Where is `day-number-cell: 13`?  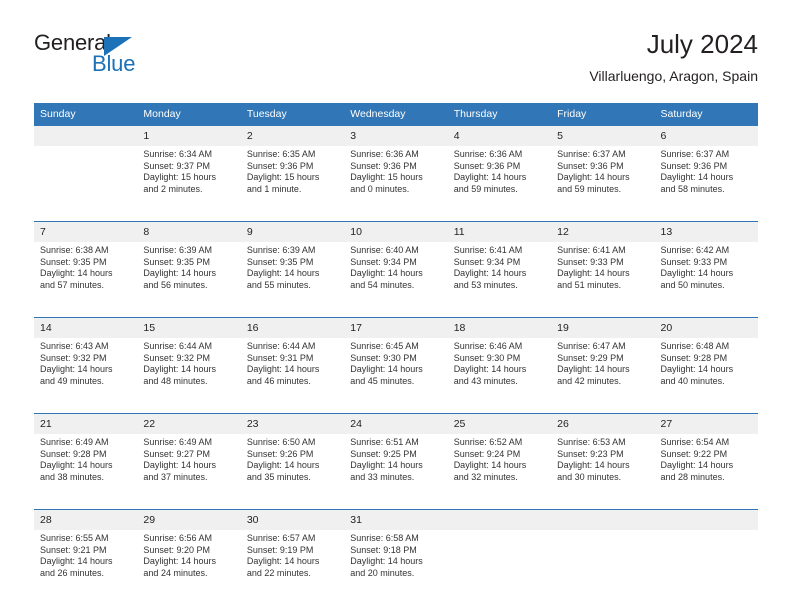 day-number-cell: 13 is located at coordinates (706, 232).